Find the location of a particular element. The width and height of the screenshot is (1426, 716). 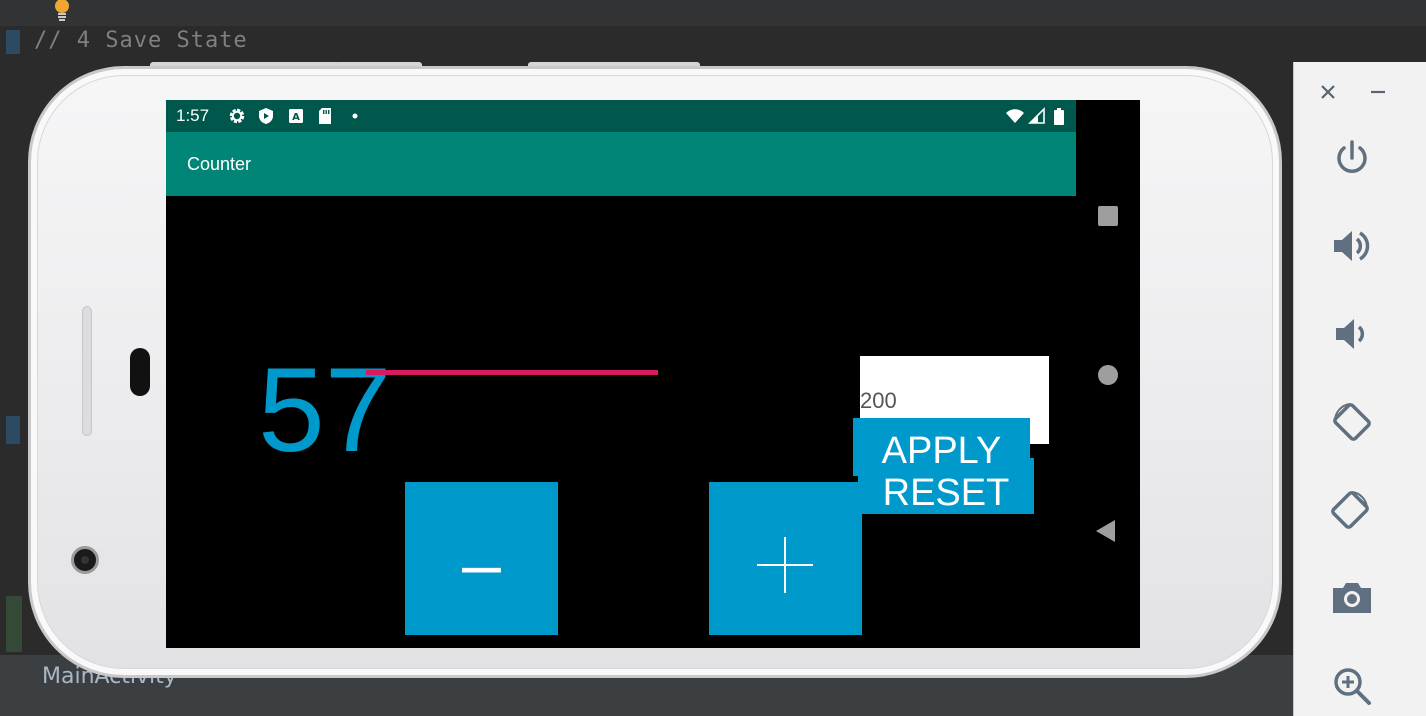

screenshot-camera-icon is located at coordinates (1352, 598).